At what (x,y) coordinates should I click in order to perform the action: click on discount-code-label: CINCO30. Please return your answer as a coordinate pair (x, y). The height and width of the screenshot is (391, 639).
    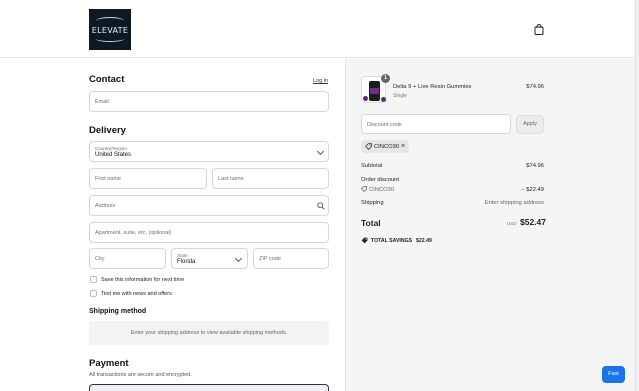
    Looking at the image, I should click on (382, 190).